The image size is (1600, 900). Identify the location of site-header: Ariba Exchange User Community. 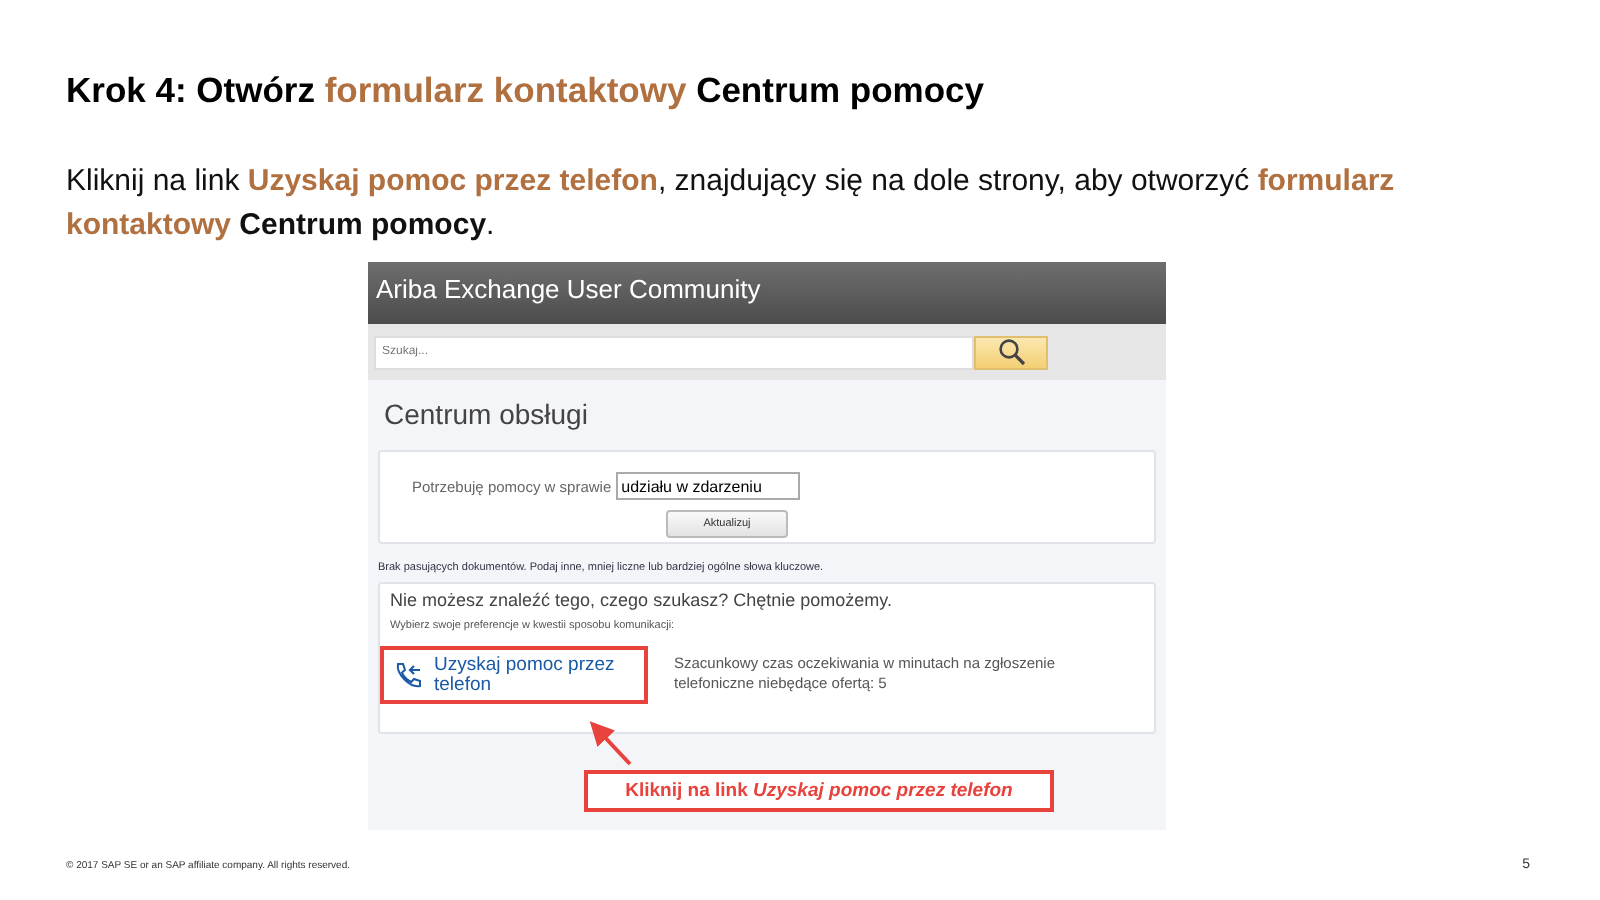
(767, 293).